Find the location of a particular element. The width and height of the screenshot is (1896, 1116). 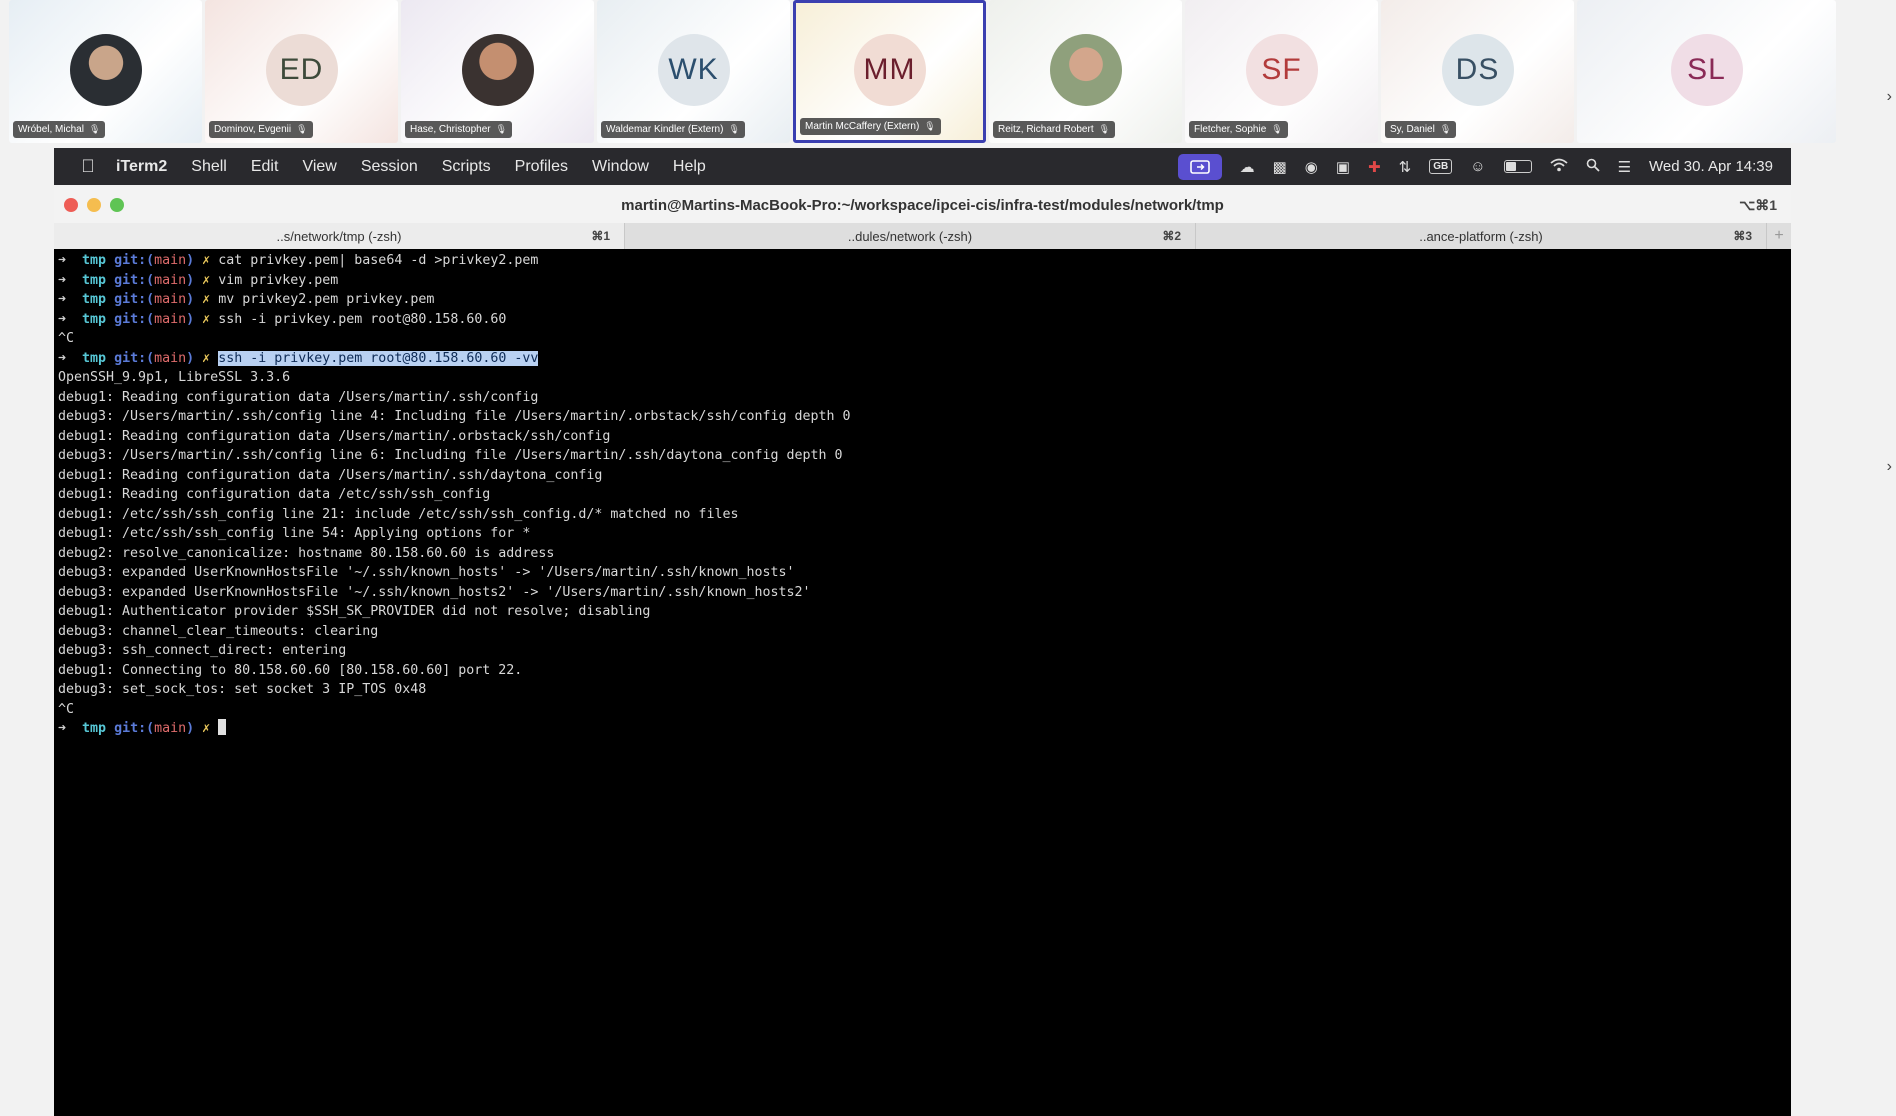

output-line: debug3: channel_clear_timeouts: clearing is located at coordinates (218, 631).